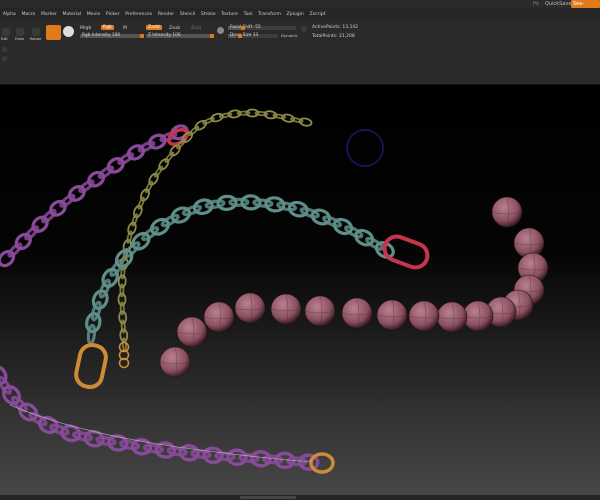 The height and width of the screenshot is (500, 600). What do you see at coordinates (346, 36) in the screenshot?
I see `total-points-value: 21,208` at bounding box center [346, 36].